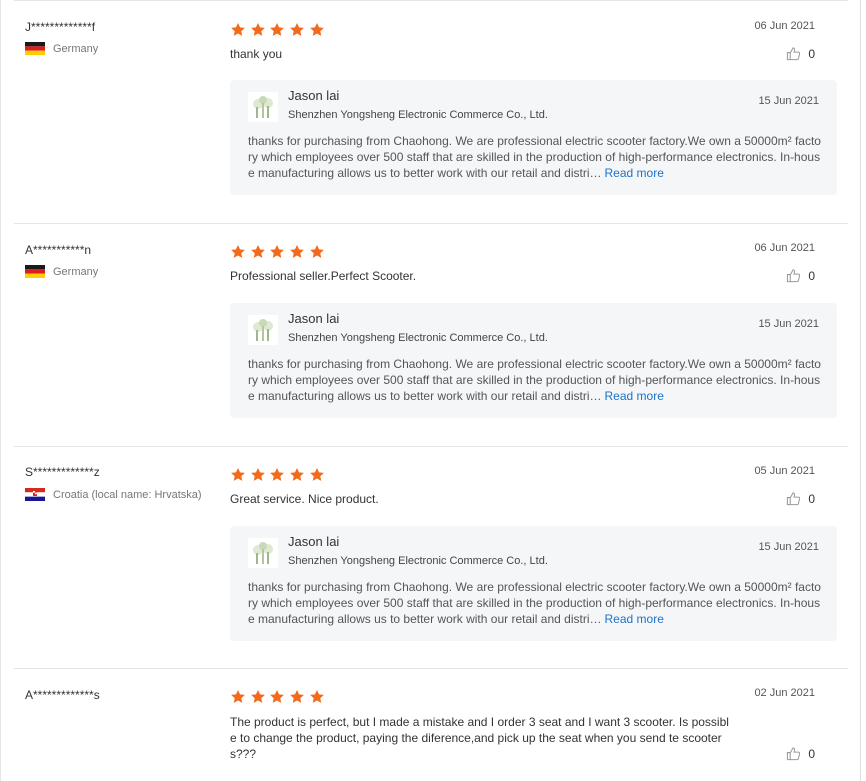  Describe the element at coordinates (860, 390) in the screenshot. I see `frame-border-right` at that location.